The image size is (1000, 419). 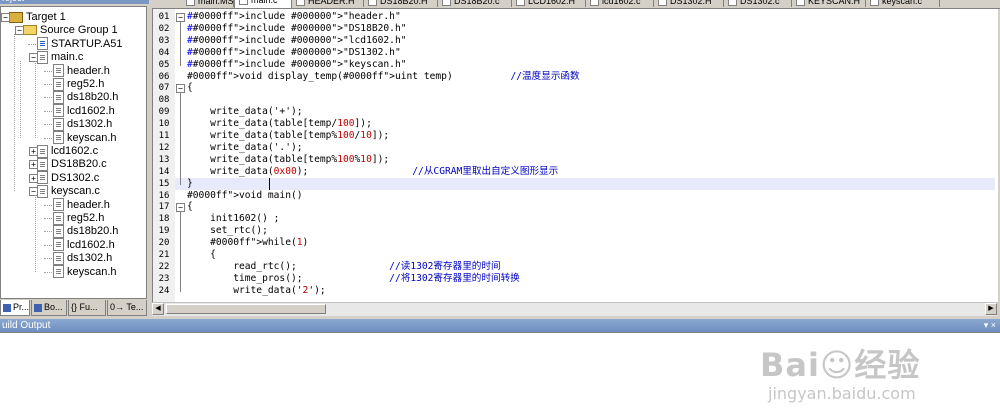 What do you see at coordinates (990, 325) in the screenshot?
I see `build-output-controls: ▾ ×` at bounding box center [990, 325].